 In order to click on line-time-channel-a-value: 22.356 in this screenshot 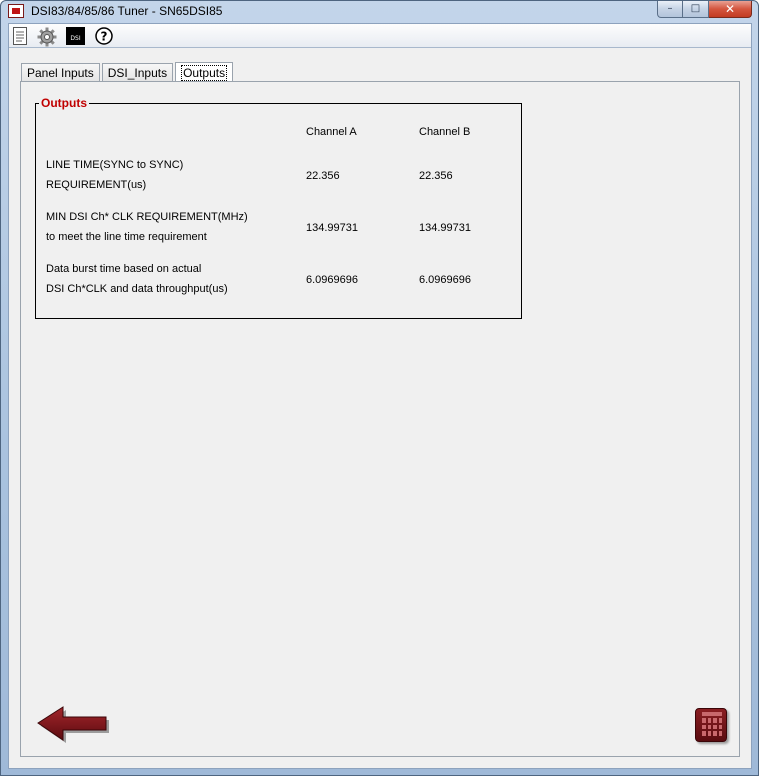, I will do `click(323, 176)`.